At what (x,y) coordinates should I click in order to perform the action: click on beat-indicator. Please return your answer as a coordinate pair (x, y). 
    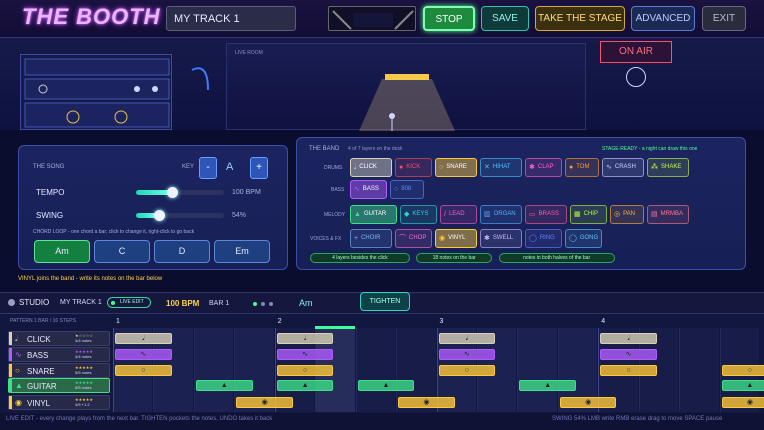
    Looking at the image, I should click on (267, 304).